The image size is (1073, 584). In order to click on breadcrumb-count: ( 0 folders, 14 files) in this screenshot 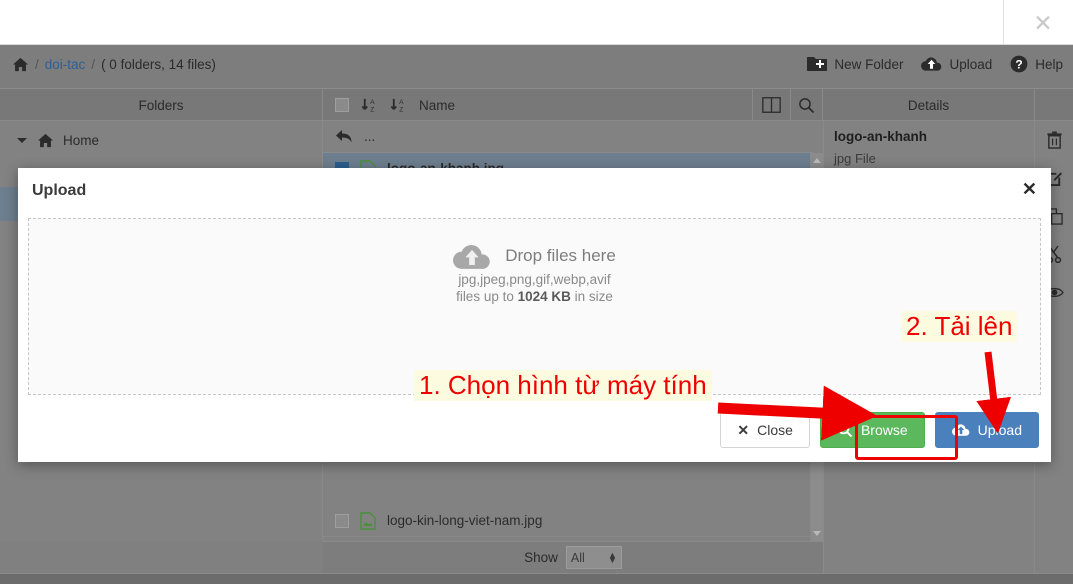, I will do `click(158, 64)`.